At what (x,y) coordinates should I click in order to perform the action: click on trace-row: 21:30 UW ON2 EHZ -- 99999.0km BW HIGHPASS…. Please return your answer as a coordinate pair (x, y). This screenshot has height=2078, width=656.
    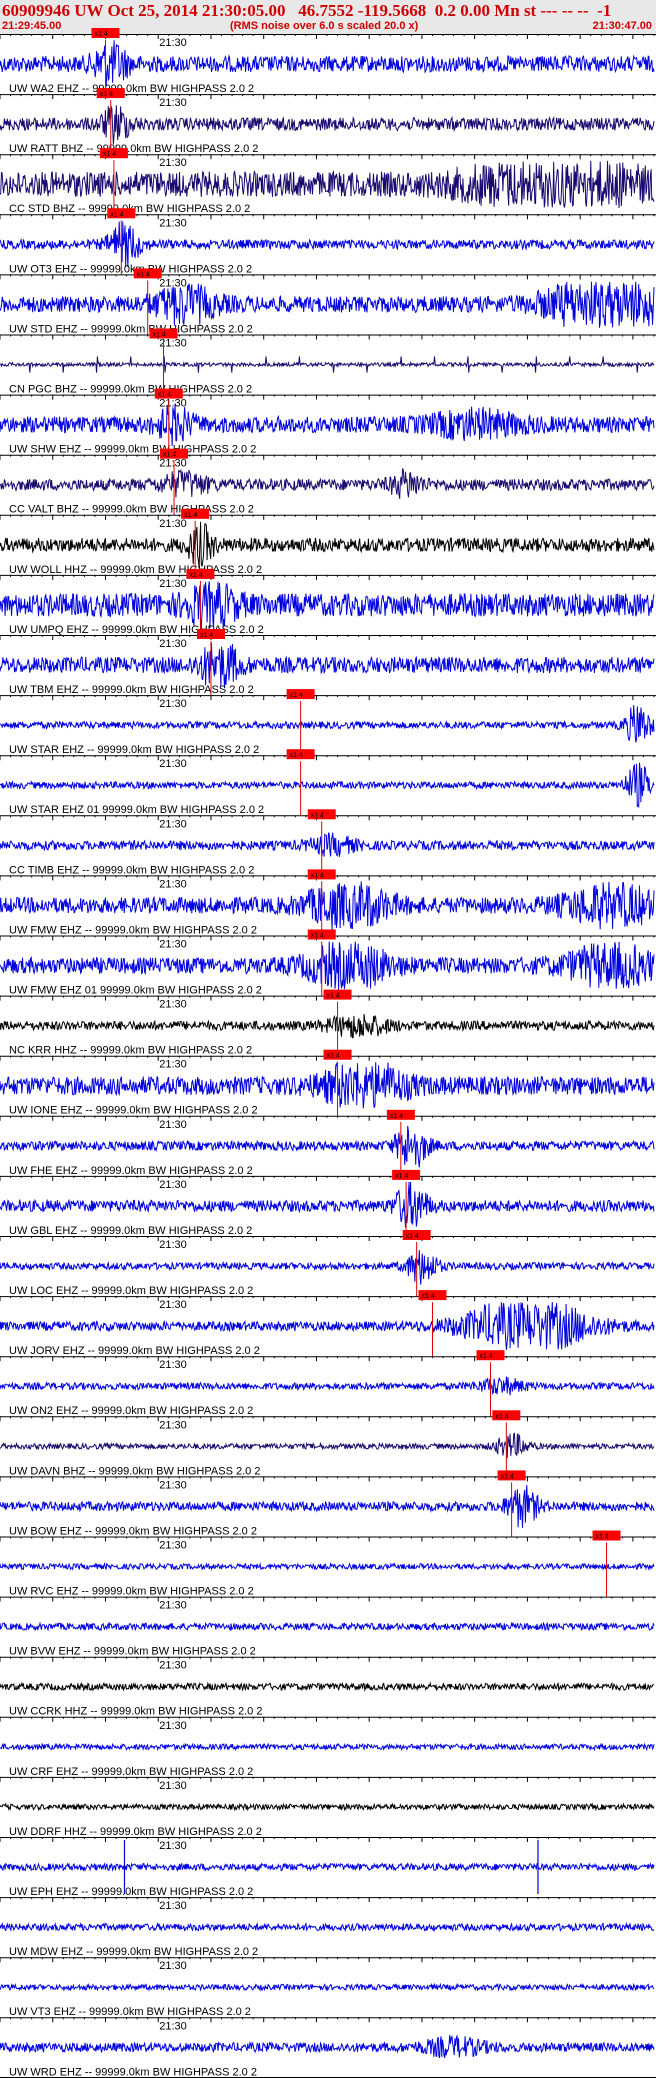
    Looking at the image, I should click on (328, 1383).